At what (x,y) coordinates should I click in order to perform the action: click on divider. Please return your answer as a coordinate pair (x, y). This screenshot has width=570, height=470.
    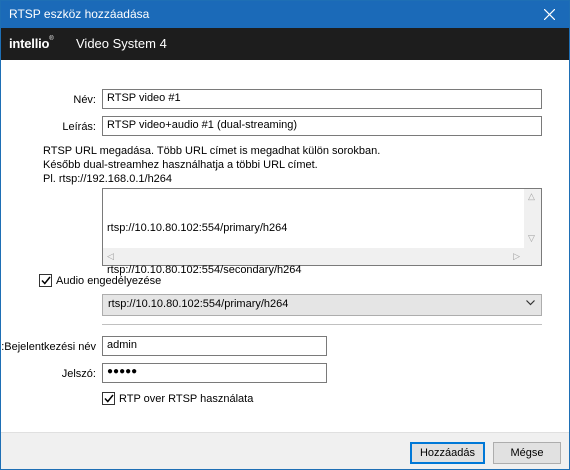
    Looking at the image, I should click on (322, 324).